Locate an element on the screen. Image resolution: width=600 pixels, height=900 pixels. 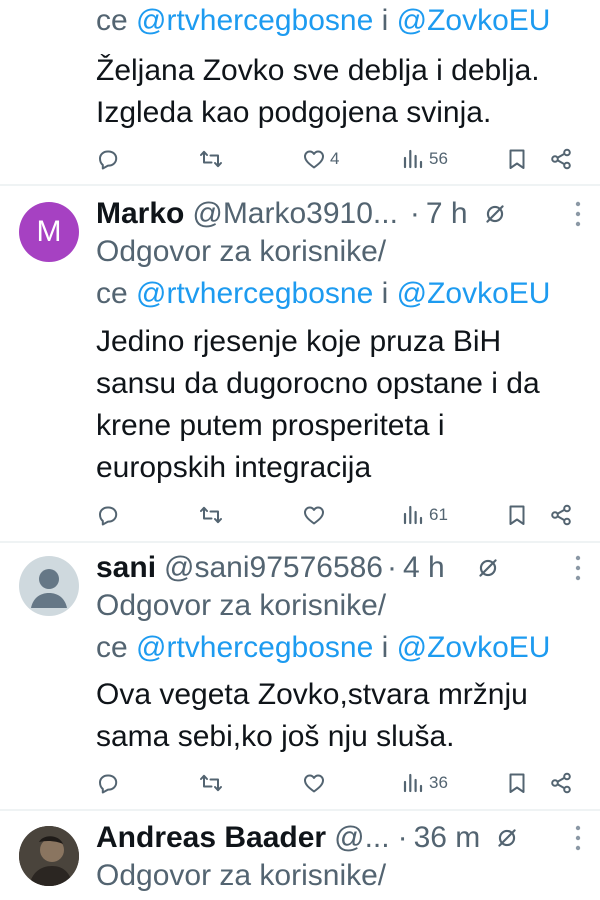
timestamp: 7 h is located at coordinates (447, 214).